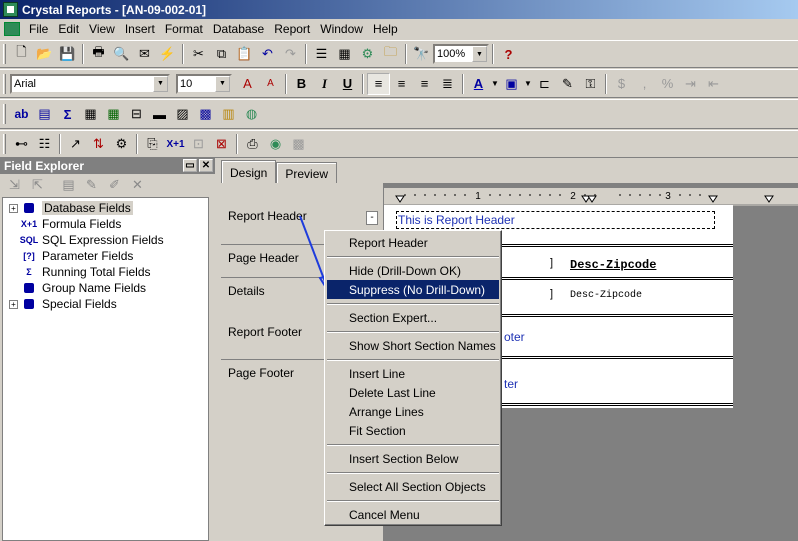  What do you see at coordinates (91, 185) in the screenshot?
I see `edit-field-icon: ✎` at bounding box center [91, 185].